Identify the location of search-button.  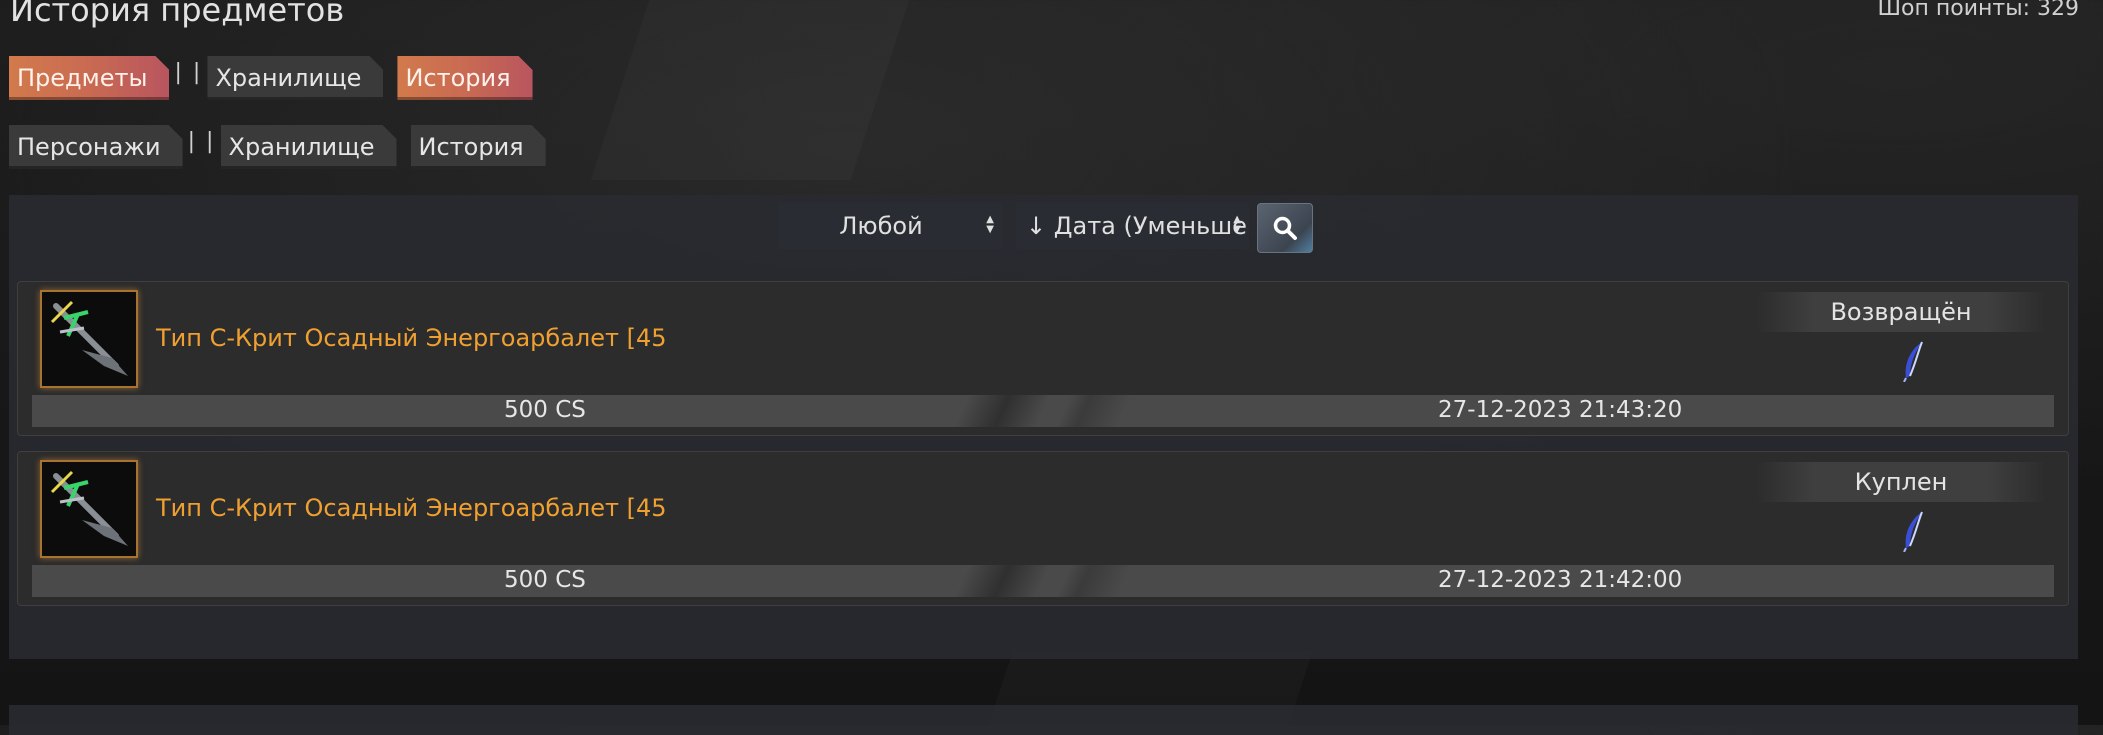
(1285, 228).